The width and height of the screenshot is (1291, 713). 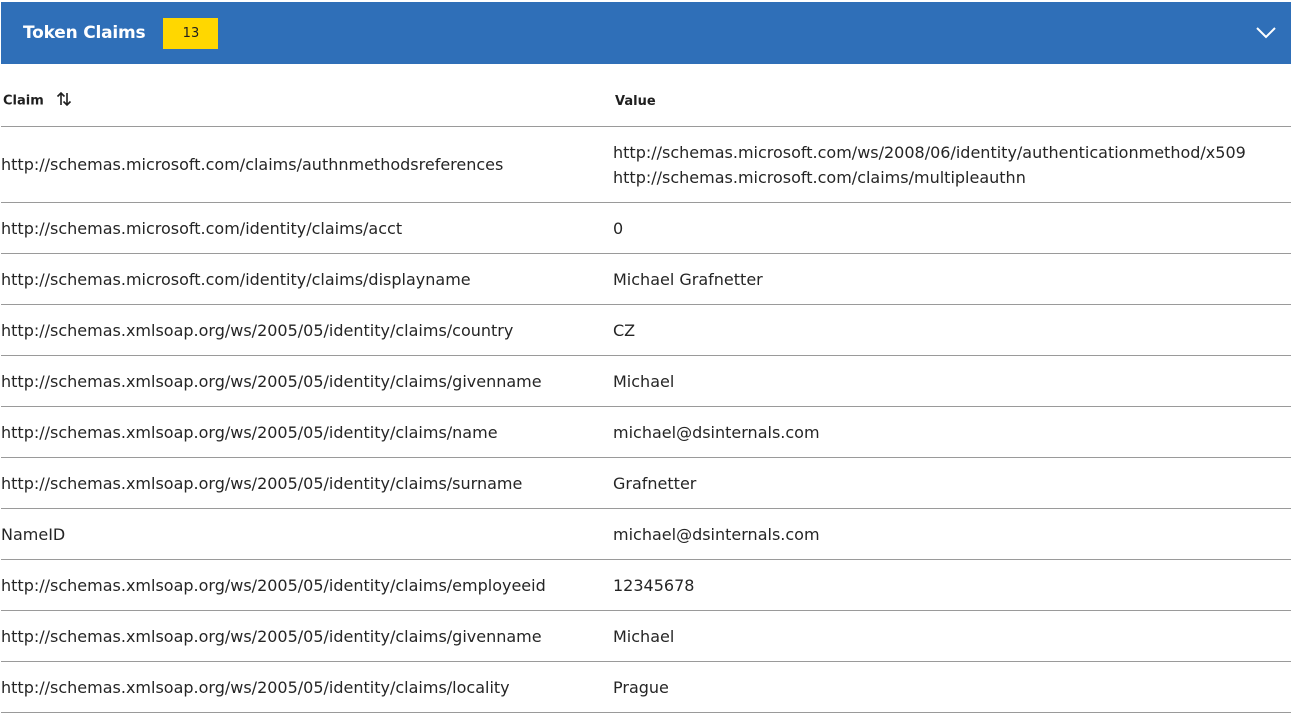 I want to click on table-header-row: Claim Value, so click(x=646, y=101).